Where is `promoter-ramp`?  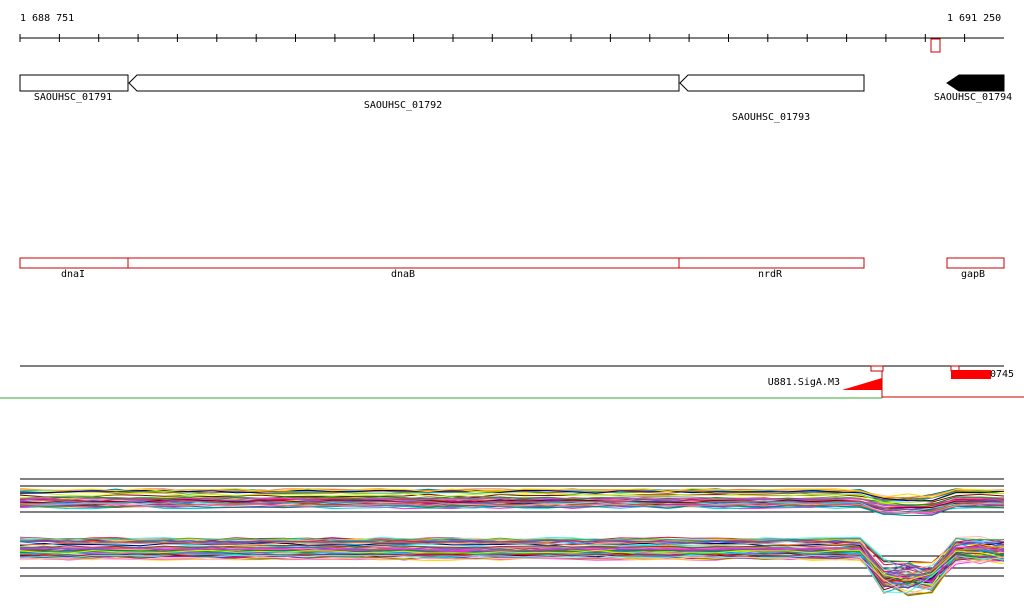 promoter-ramp is located at coordinates (862, 384).